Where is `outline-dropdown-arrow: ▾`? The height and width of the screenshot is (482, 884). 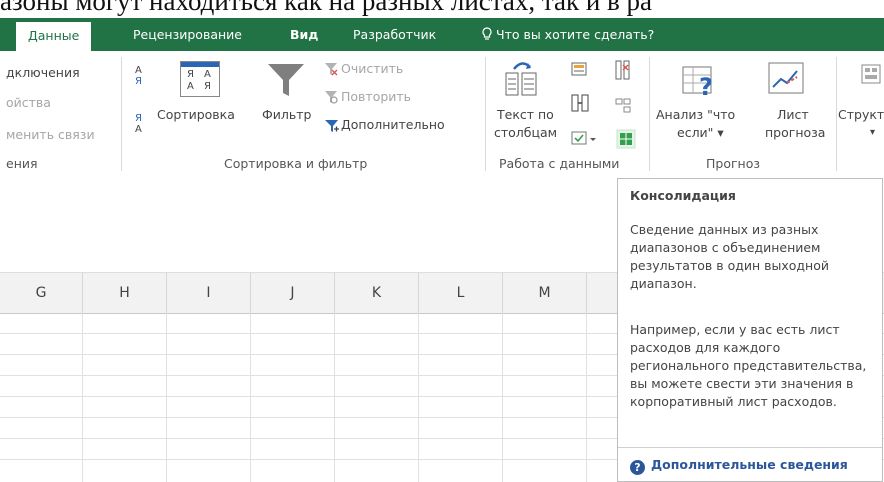
outline-dropdown-arrow: ▾ is located at coordinates (872, 132).